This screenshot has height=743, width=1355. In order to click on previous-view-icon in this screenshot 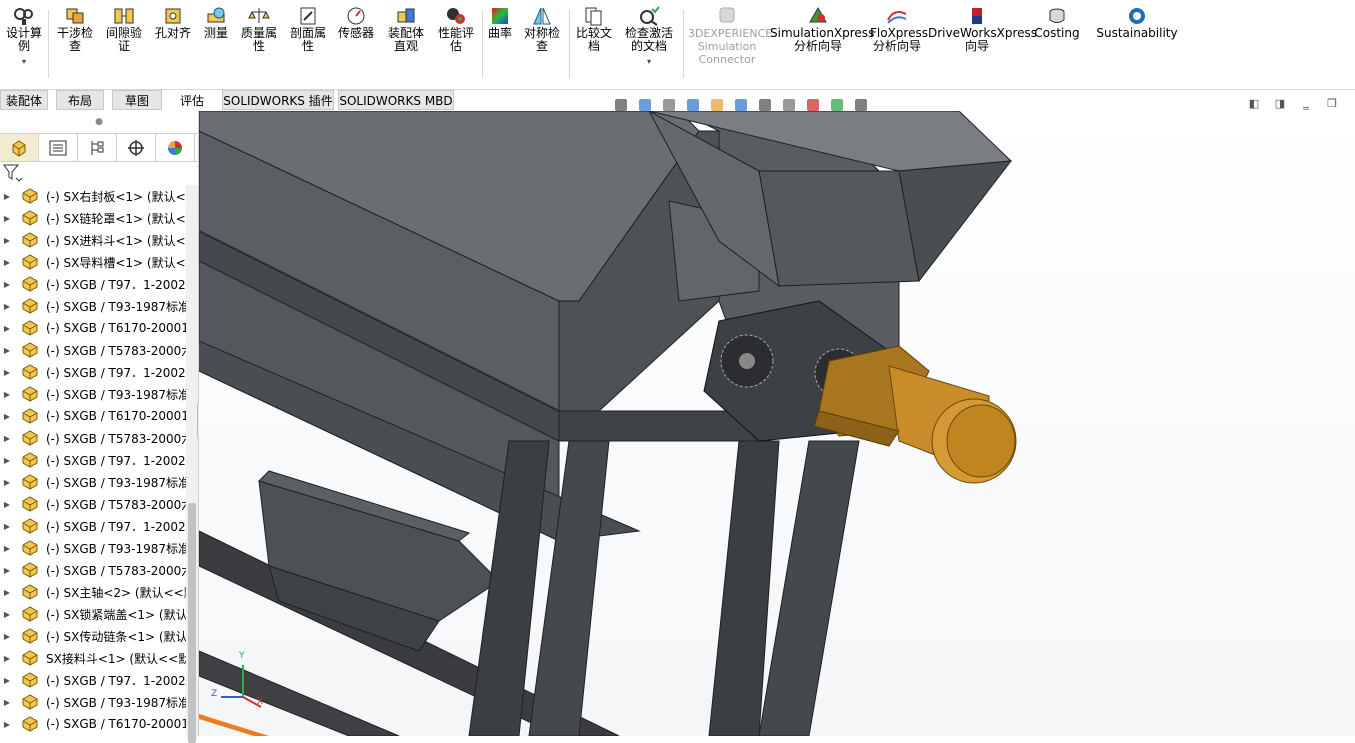, I will do `click(669, 105)`.